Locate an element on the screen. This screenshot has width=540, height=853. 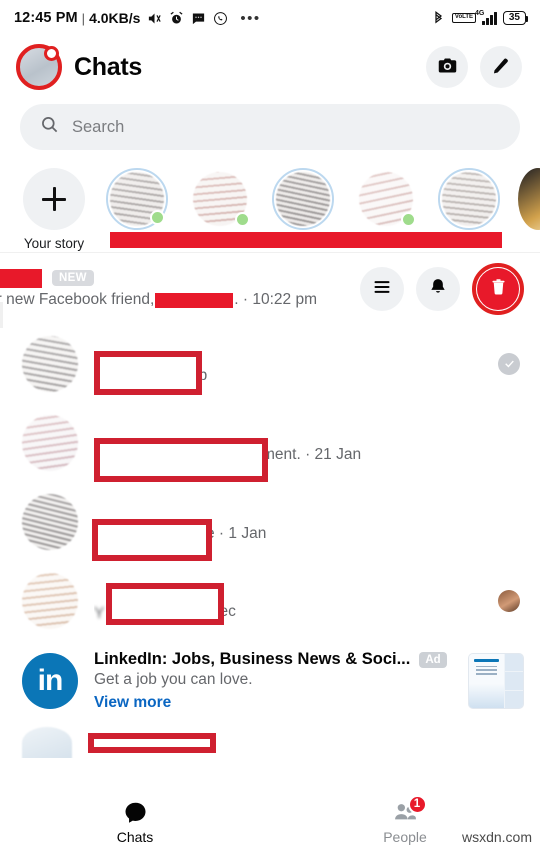
annotation-circle-profile is located at coordinates (39, 67).